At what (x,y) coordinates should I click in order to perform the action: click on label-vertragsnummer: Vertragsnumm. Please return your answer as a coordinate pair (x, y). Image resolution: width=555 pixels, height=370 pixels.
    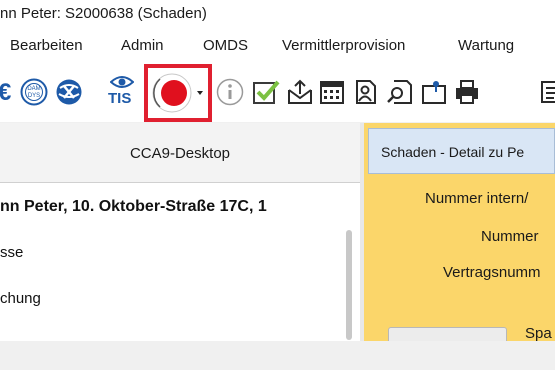
    Looking at the image, I should click on (492, 272).